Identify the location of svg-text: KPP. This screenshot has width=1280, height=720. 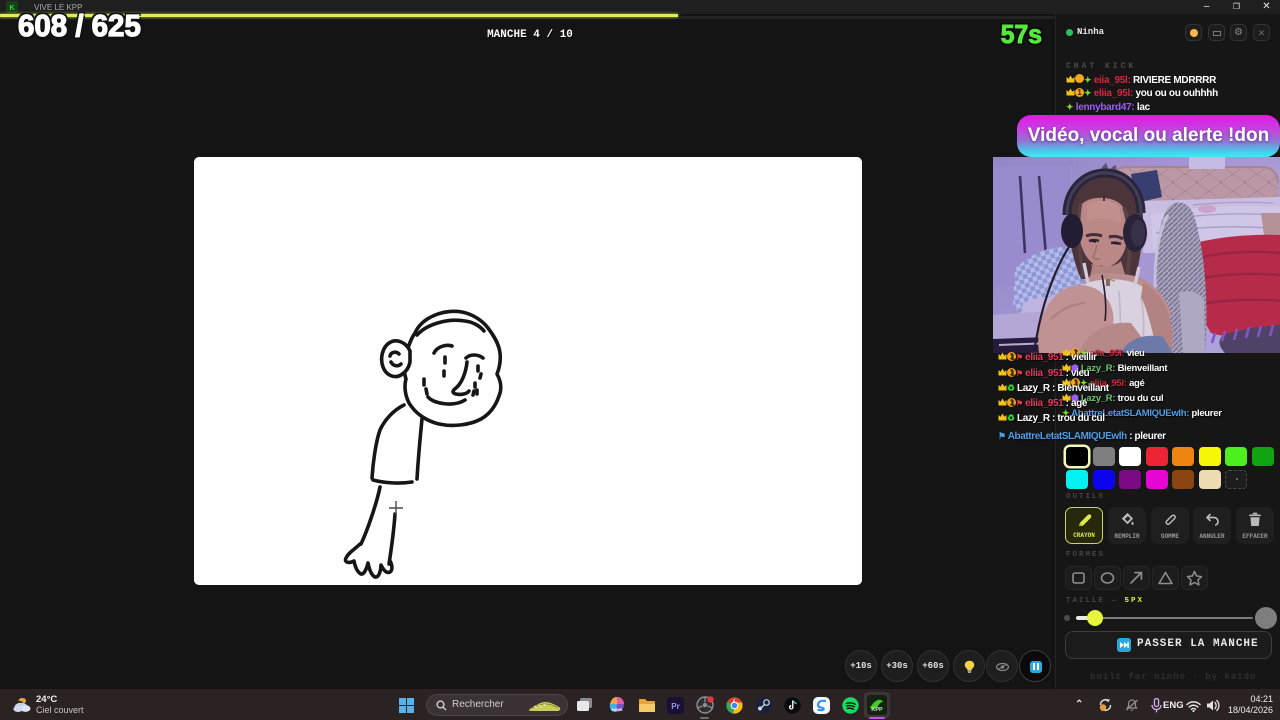
(877, 710).